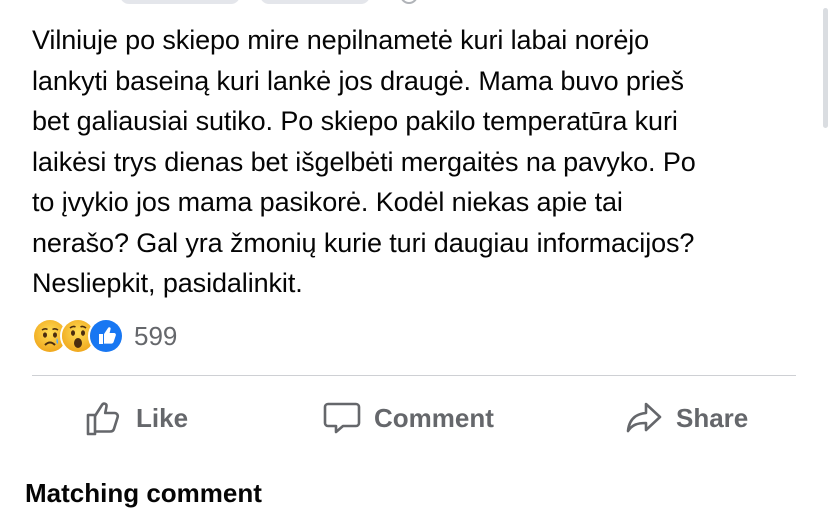  I want to click on comment-label: Comment, so click(434, 417).